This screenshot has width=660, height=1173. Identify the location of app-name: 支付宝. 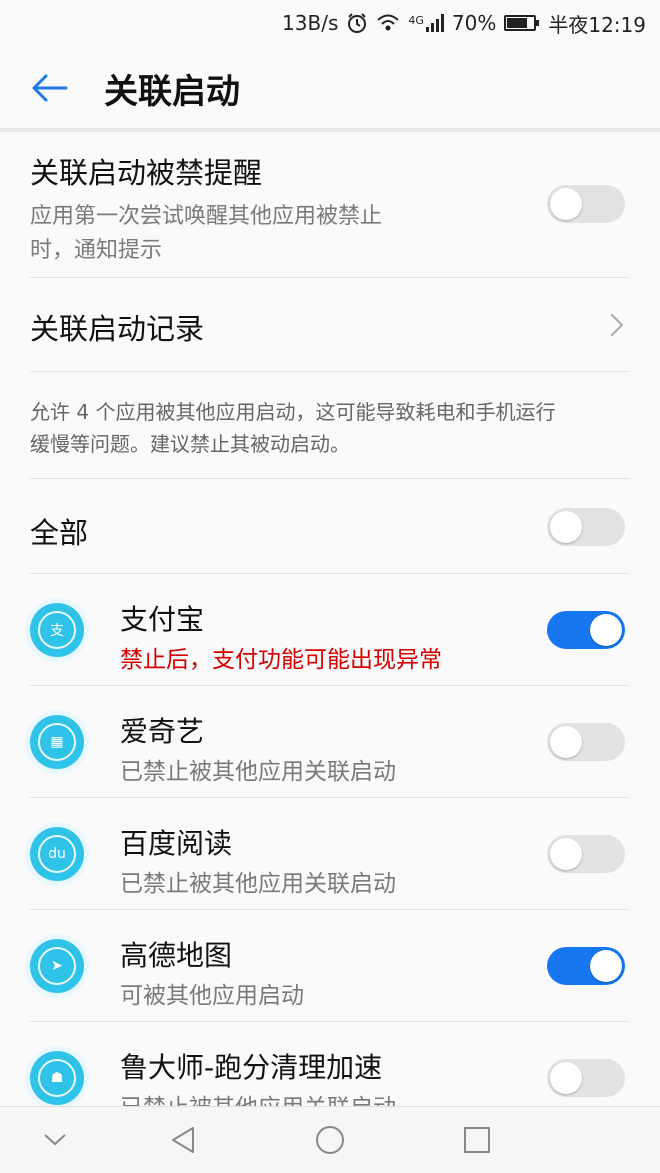
(162, 619).